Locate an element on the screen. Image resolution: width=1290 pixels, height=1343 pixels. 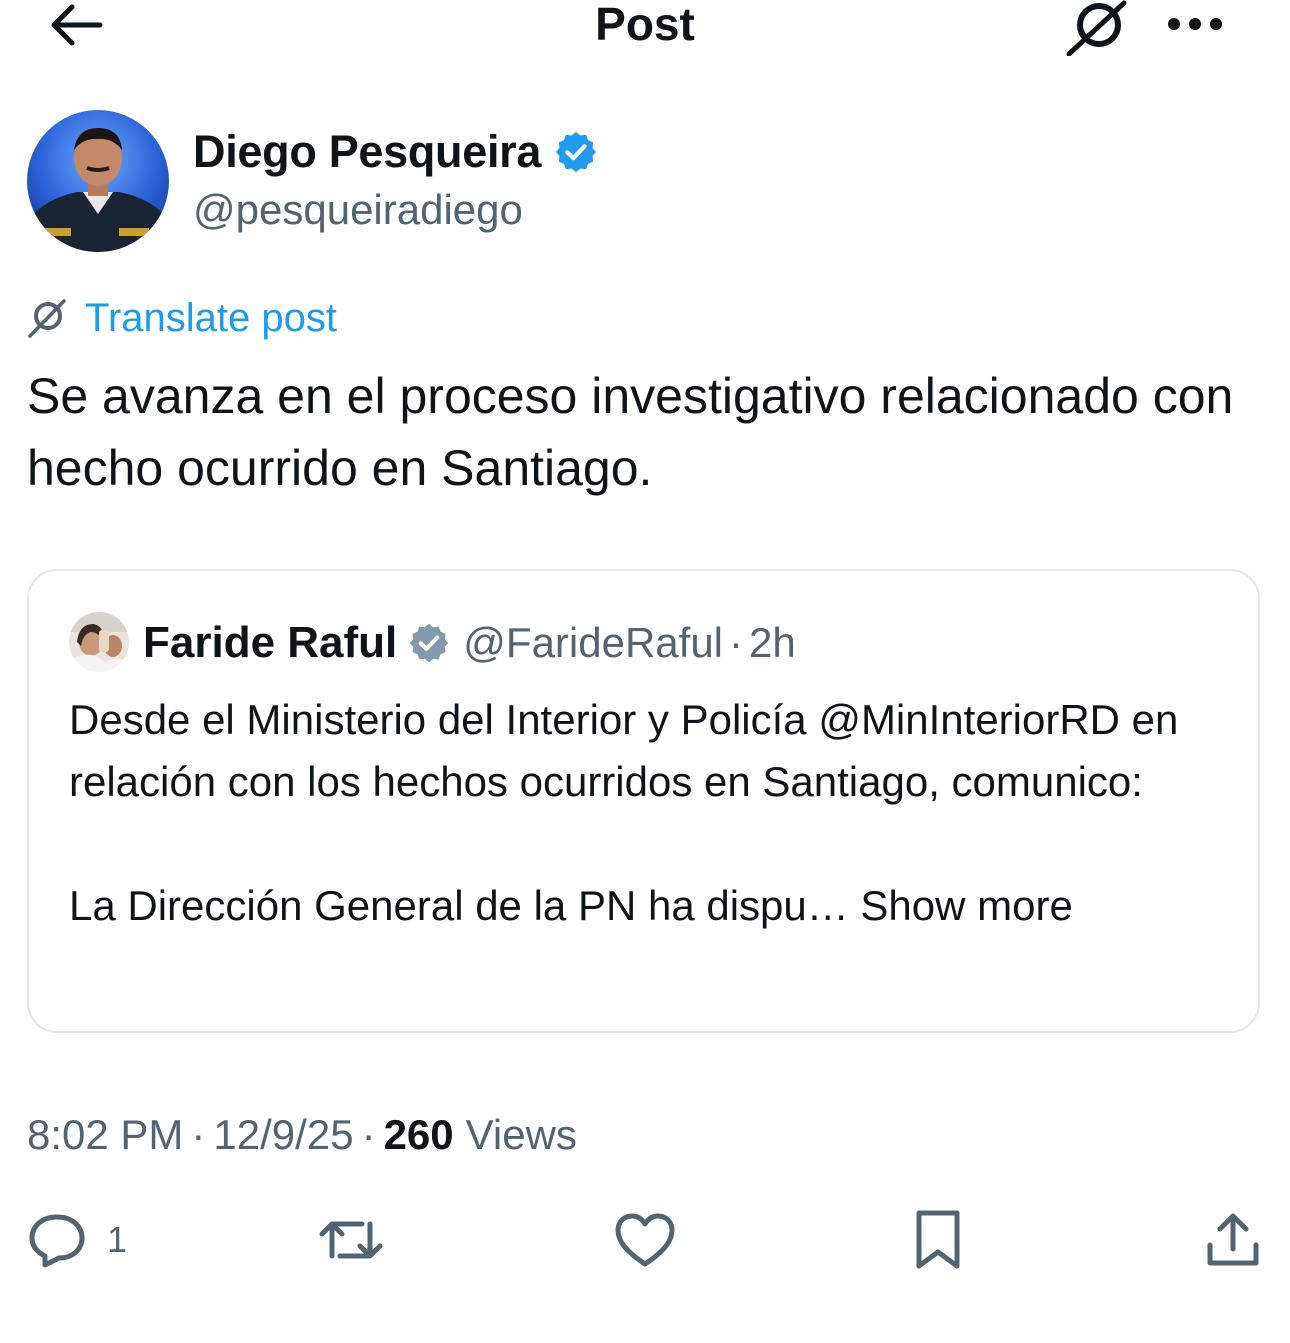
translate-post-link: Translate post is located at coordinates (182, 318).